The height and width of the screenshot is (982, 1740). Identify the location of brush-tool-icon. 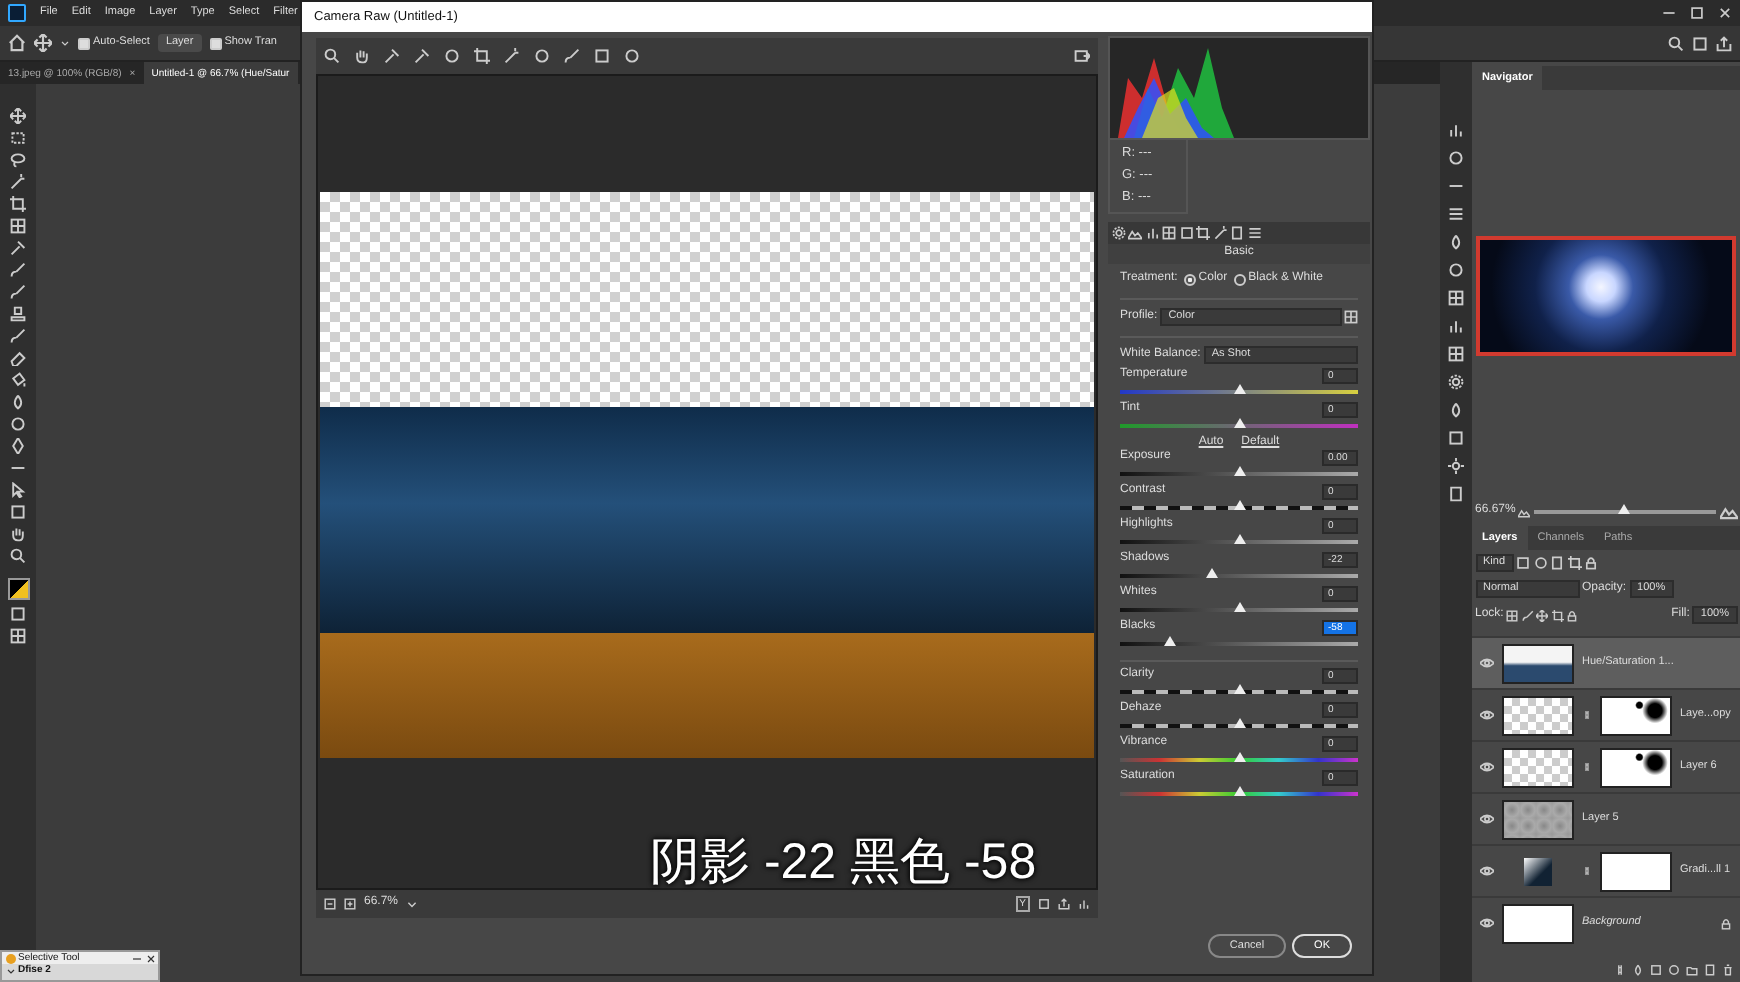
(18, 292).